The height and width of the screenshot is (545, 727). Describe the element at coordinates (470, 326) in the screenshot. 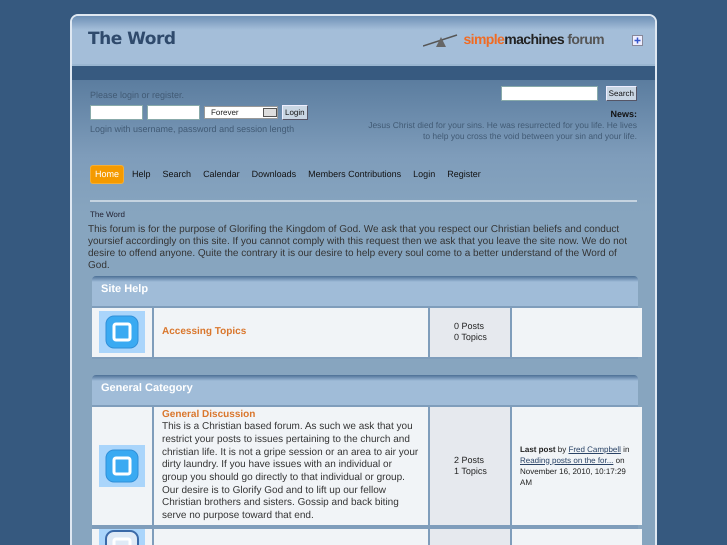

I see `post-count: 0 Posts` at that location.